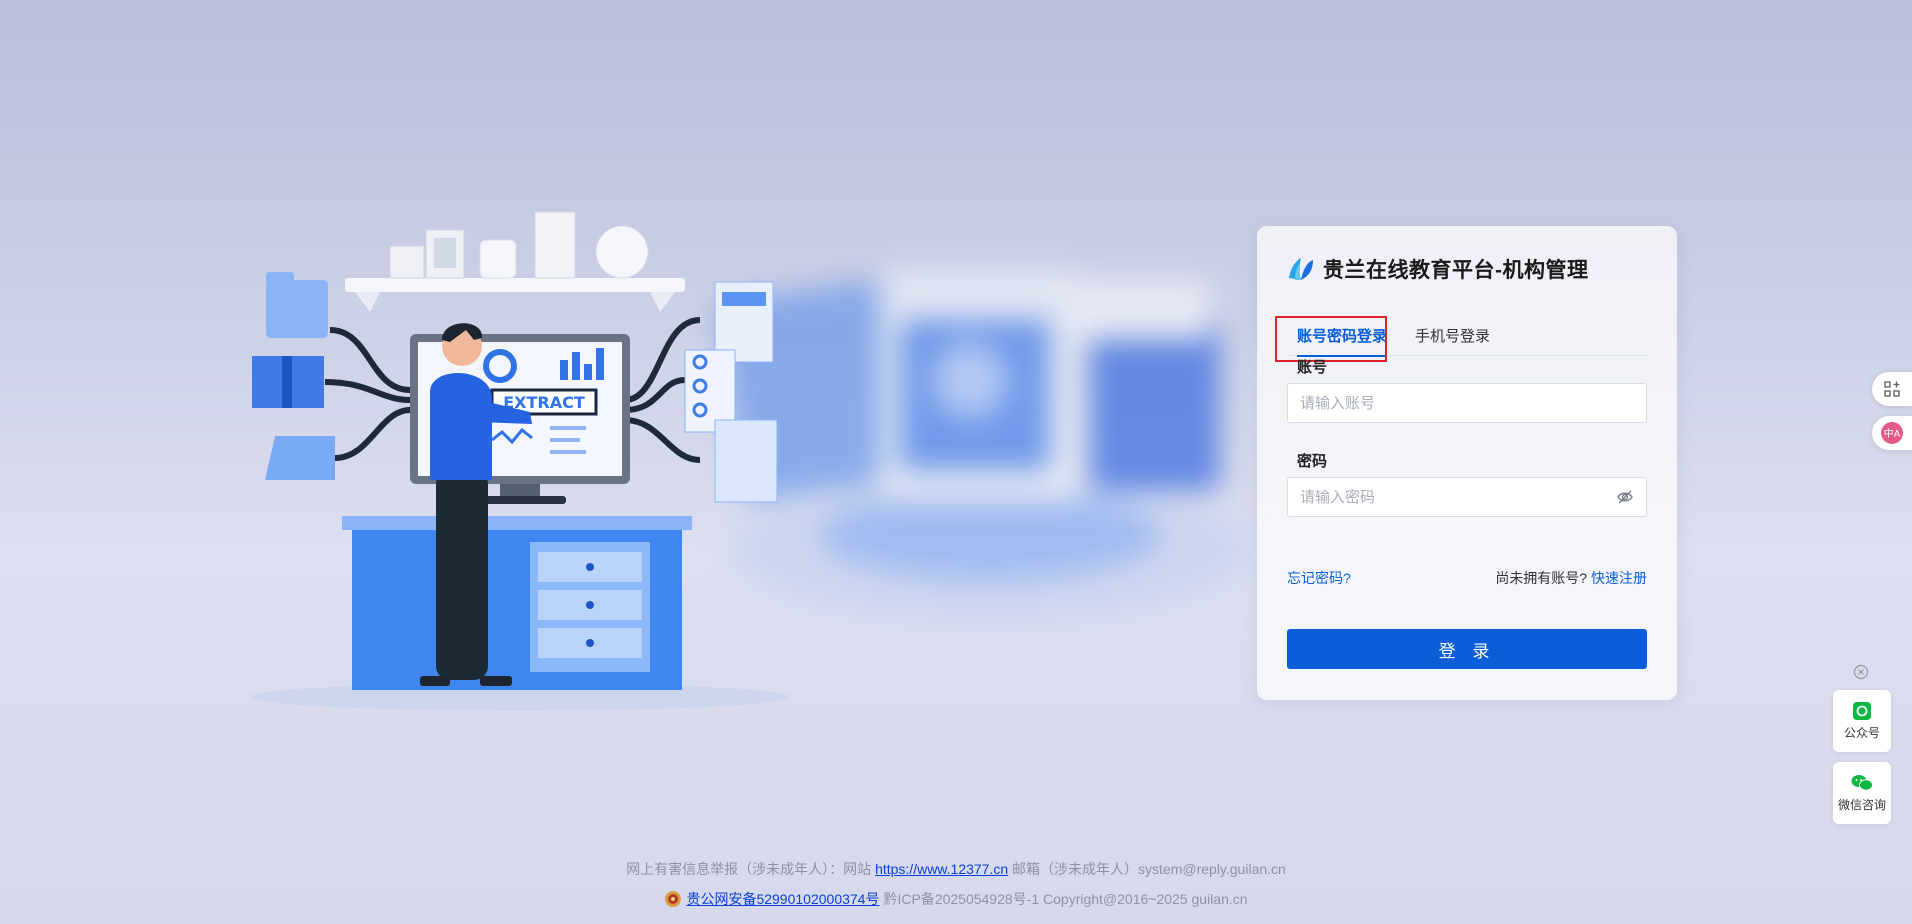 The width and height of the screenshot is (1912, 924). What do you see at coordinates (1862, 793) in the screenshot?
I see `wechat-consult-widget: 微信咨询` at bounding box center [1862, 793].